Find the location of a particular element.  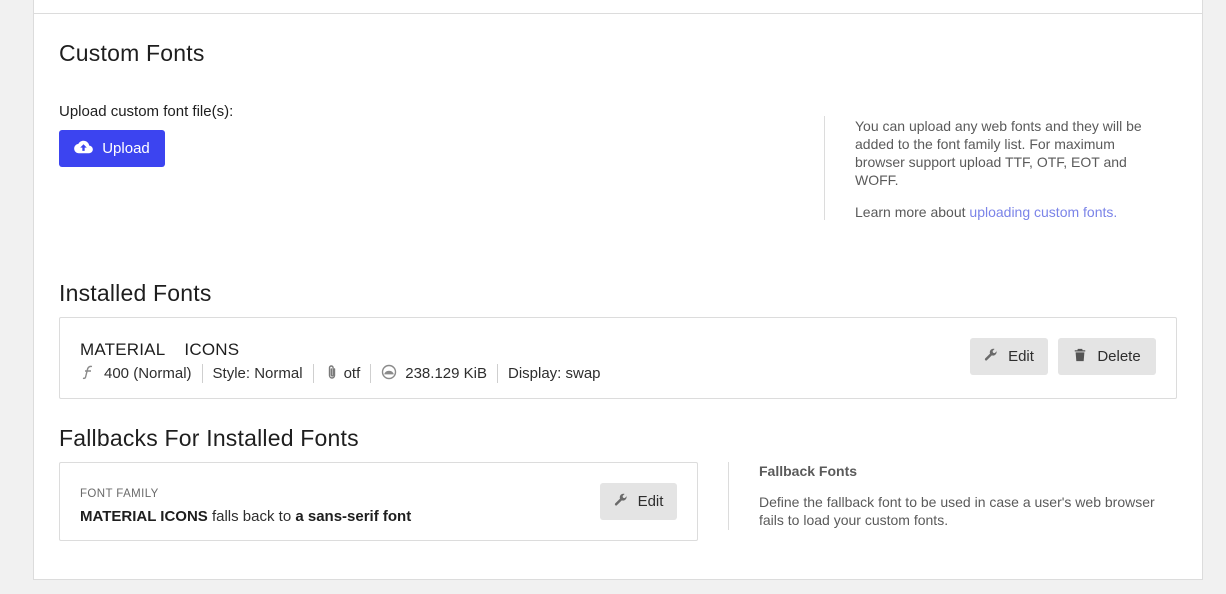

font-style-value: Style: Normal is located at coordinates (257, 373).